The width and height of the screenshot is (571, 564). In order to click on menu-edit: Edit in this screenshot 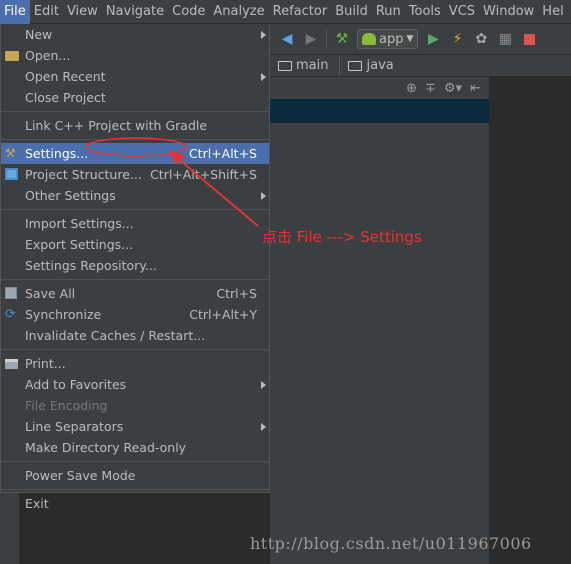, I will do `click(46, 12)`.